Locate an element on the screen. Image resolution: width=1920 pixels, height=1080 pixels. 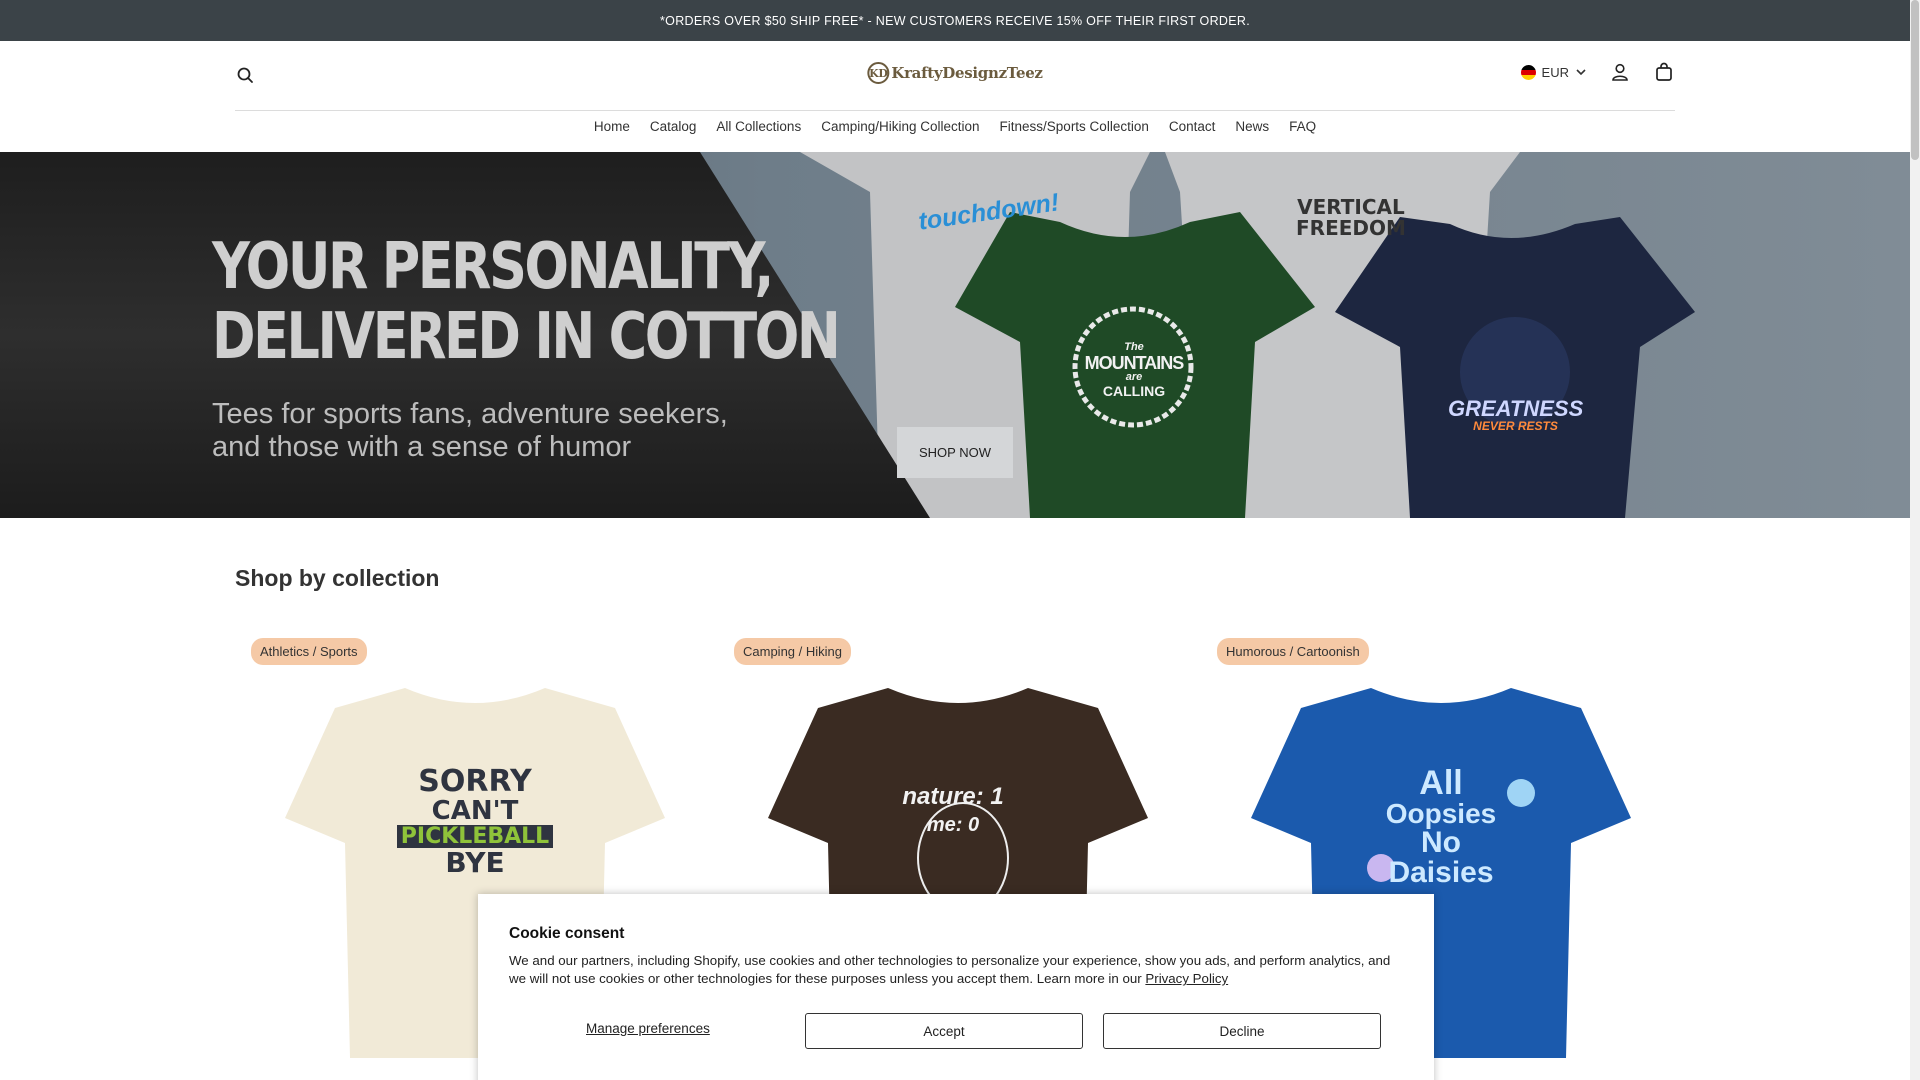
art-line3: PICKLEBALL is located at coordinates (475, 836).